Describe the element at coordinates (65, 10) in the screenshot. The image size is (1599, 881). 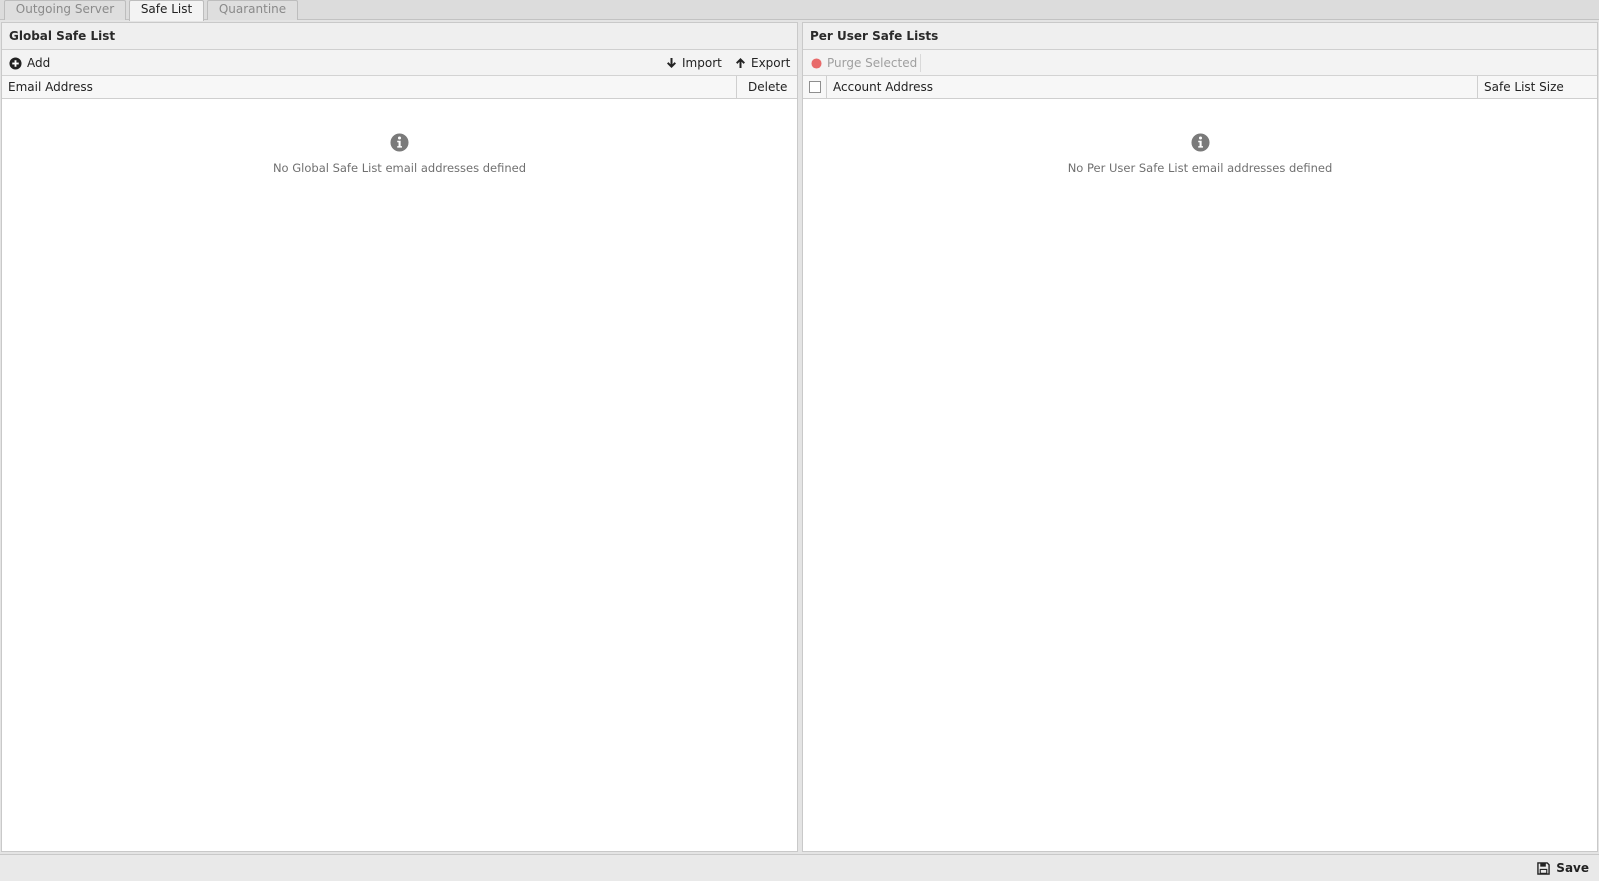
I see `tab-outgoing-server: Outgoing Server` at that location.